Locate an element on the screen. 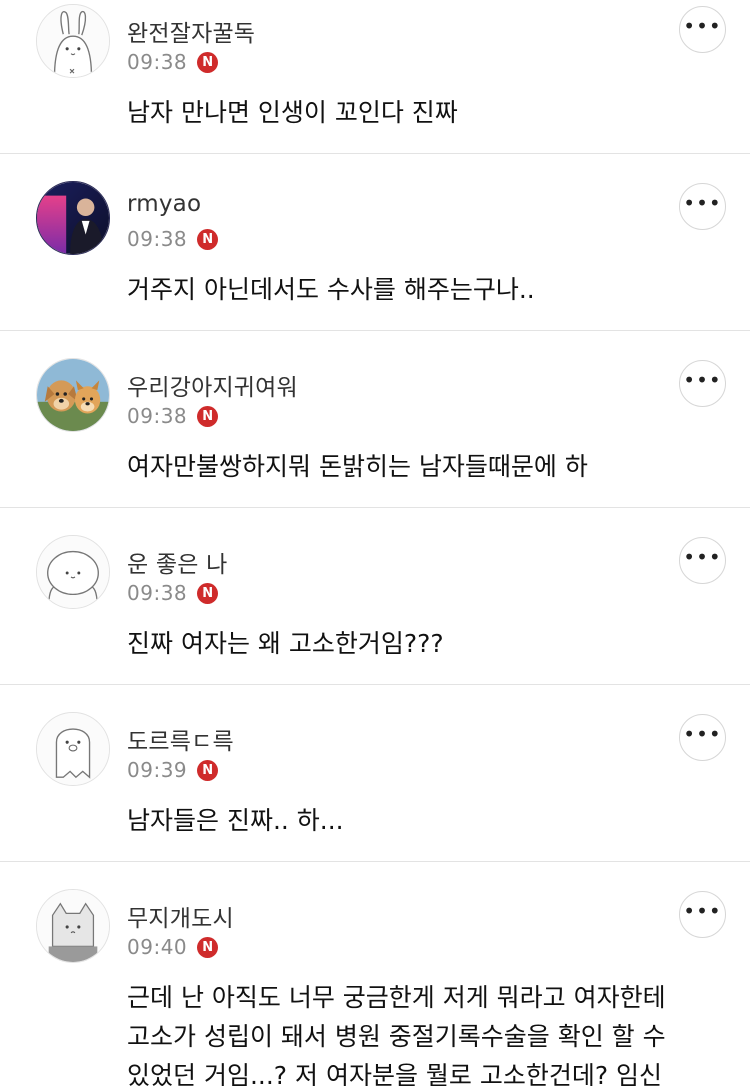 This screenshot has width=750, height=1086. cat-avatar-icon is located at coordinates (73, 926).